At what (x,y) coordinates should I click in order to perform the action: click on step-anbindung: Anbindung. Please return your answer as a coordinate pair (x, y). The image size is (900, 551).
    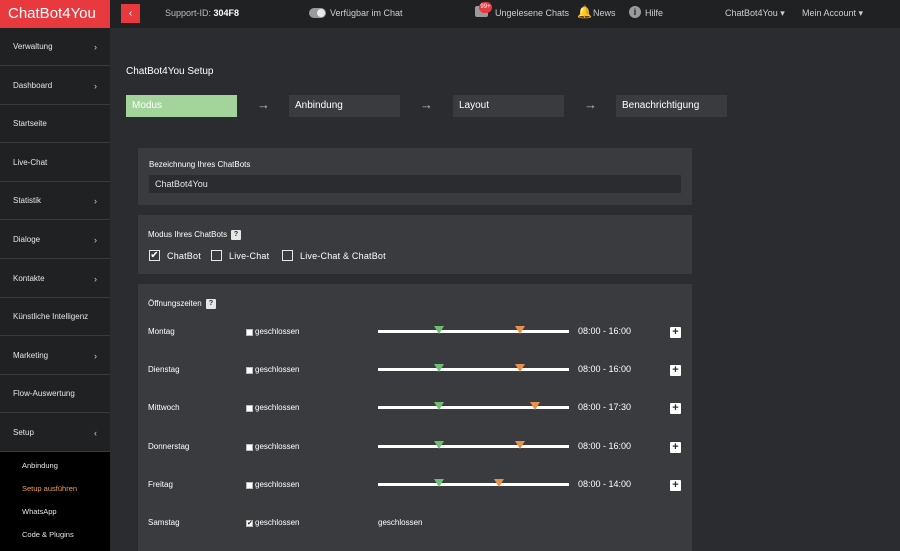
    Looking at the image, I should click on (344, 106).